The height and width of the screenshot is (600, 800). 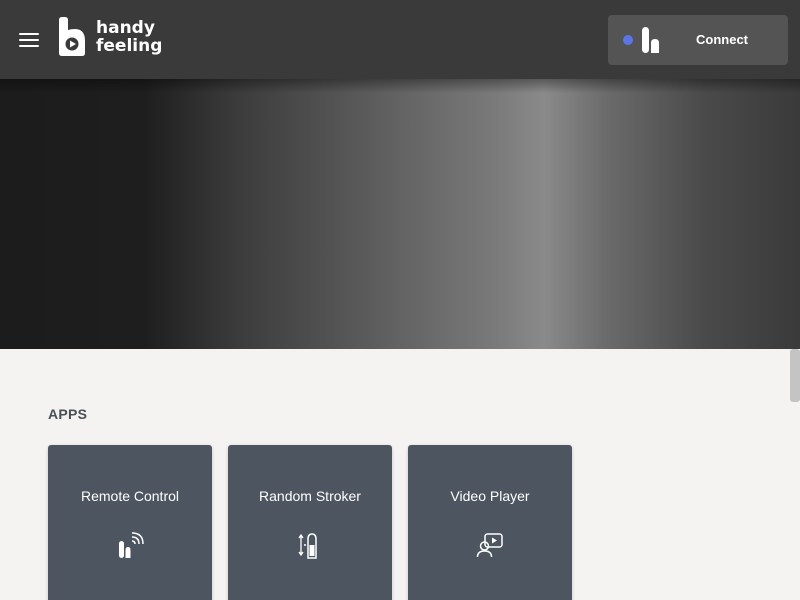 What do you see at coordinates (400, 39) in the screenshot?
I see `top-bar: handy feeling Connect` at bounding box center [400, 39].